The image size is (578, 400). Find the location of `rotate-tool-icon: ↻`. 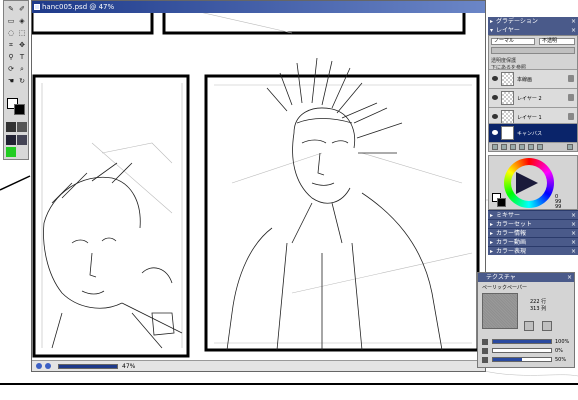

rotate-tool-icon: ↻ is located at coordinates (22, 81).